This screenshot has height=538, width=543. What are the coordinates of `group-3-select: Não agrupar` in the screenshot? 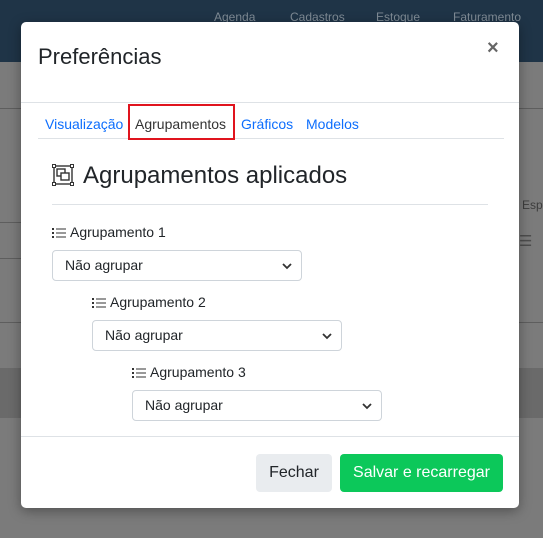 It's located at (257, 405).